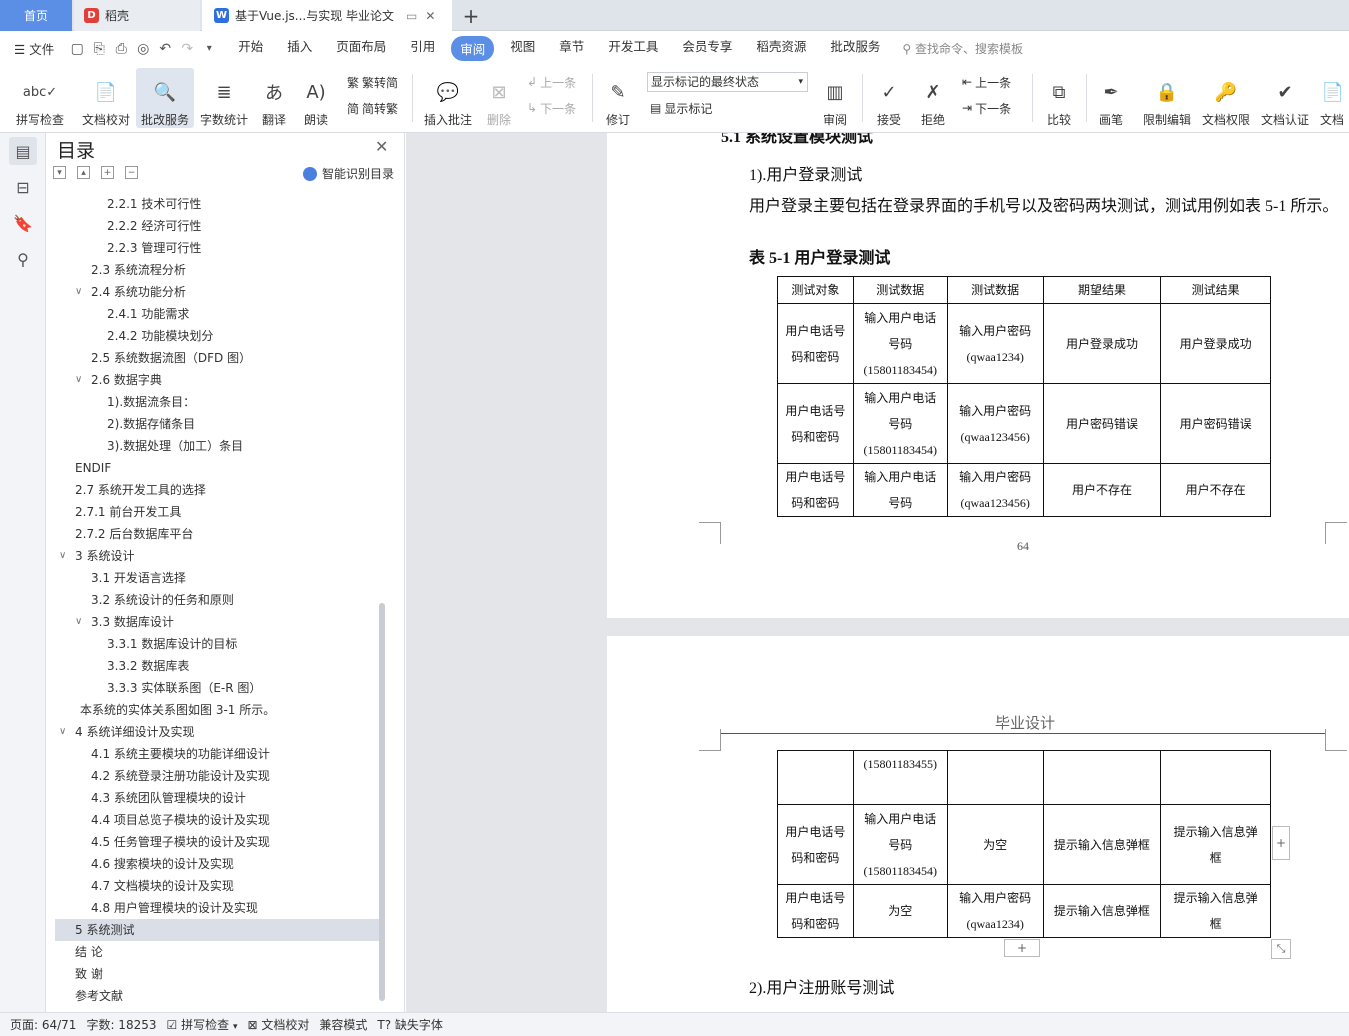 This screenshot has height=1036, width=1349. Describe the element at coordinates (571, 48) in the screenshot. I see `menu-item-6: 章节` at that location.